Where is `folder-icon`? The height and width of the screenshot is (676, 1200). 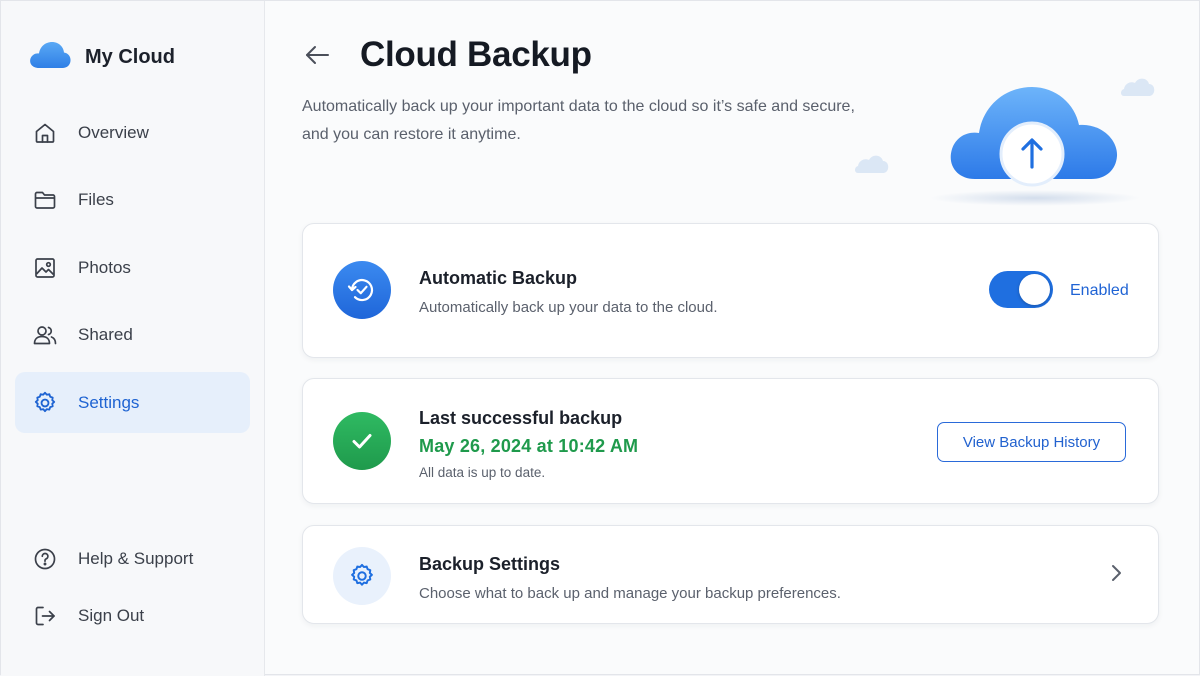
folder-icon is located at coordinates (45, 200).